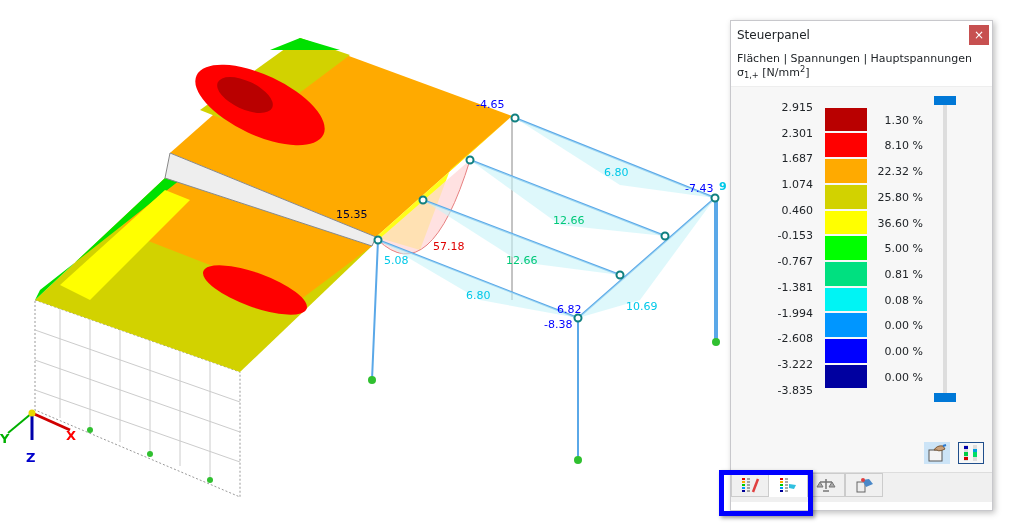  What do you see at coordinates (558, 324) in the screenshot?
I see `result-value: -8.38` at bounding box center [558, 324].